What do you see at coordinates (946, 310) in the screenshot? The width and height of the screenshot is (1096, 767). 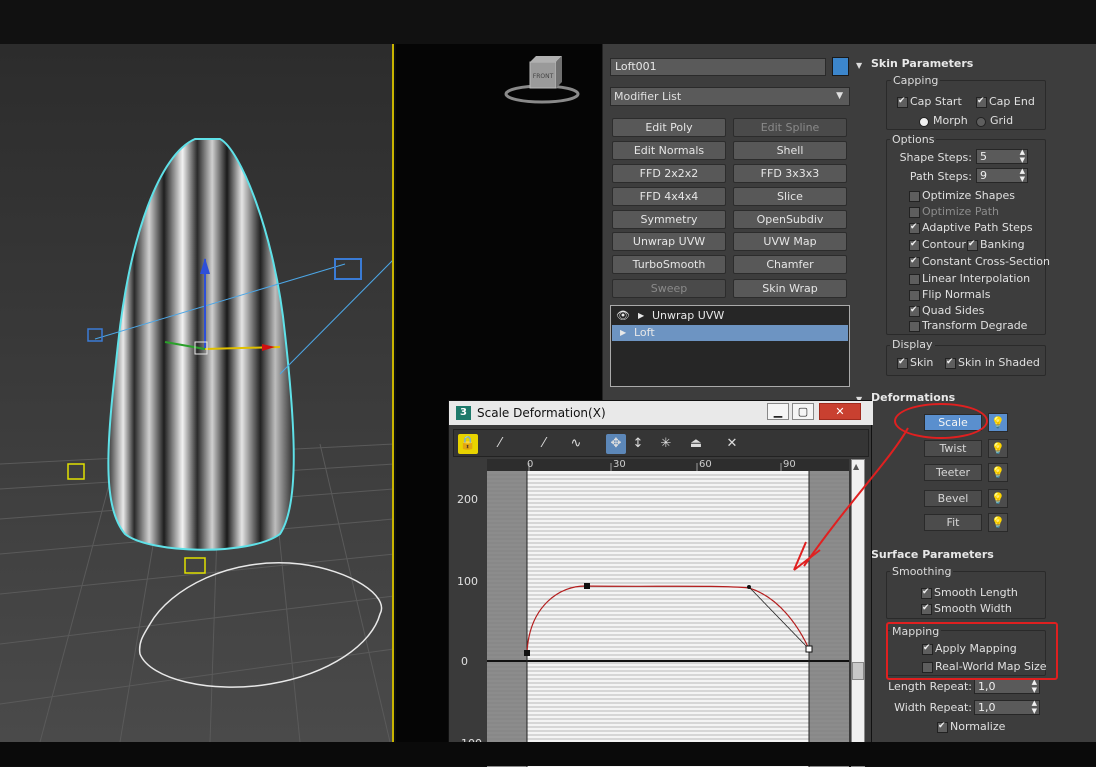 I see `quad-sides-checkbox: Quad Sides` at bounding box center [946, 310].